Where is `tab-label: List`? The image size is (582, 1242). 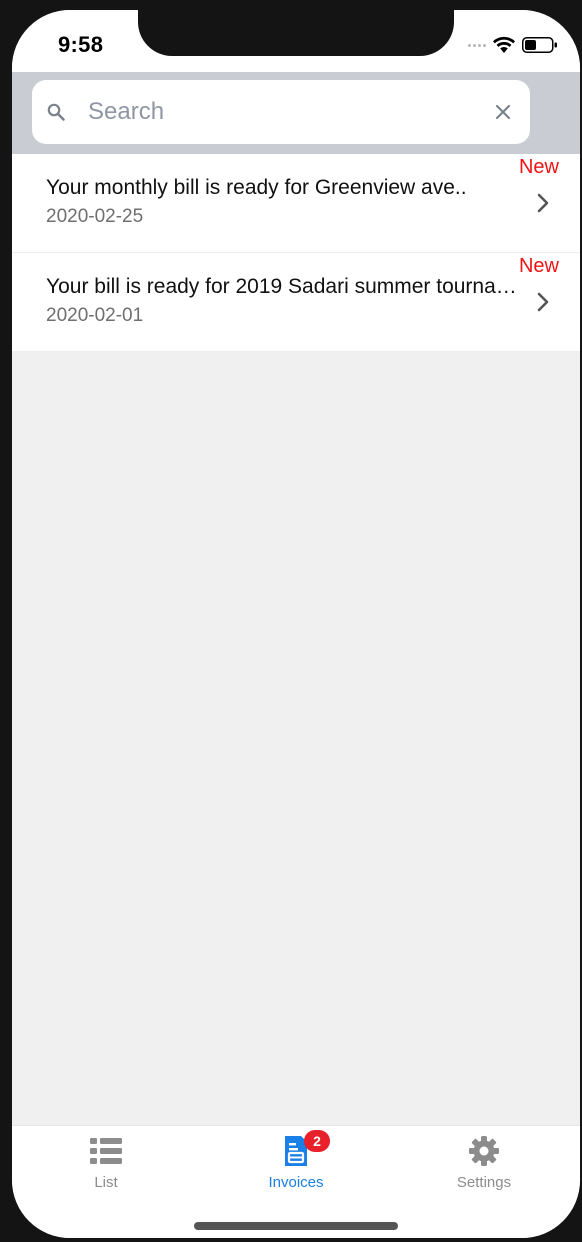 tab-label: List is located at coordinates (106, 1182).